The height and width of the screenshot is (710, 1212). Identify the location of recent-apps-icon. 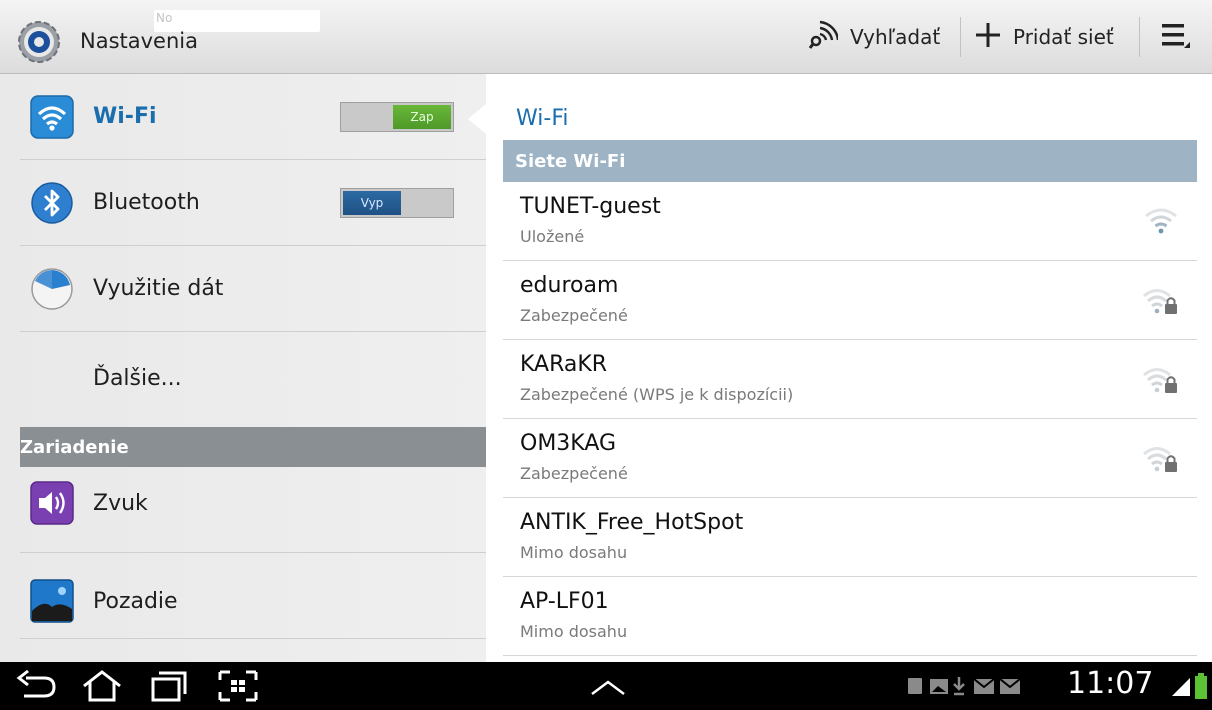
(170, 686).